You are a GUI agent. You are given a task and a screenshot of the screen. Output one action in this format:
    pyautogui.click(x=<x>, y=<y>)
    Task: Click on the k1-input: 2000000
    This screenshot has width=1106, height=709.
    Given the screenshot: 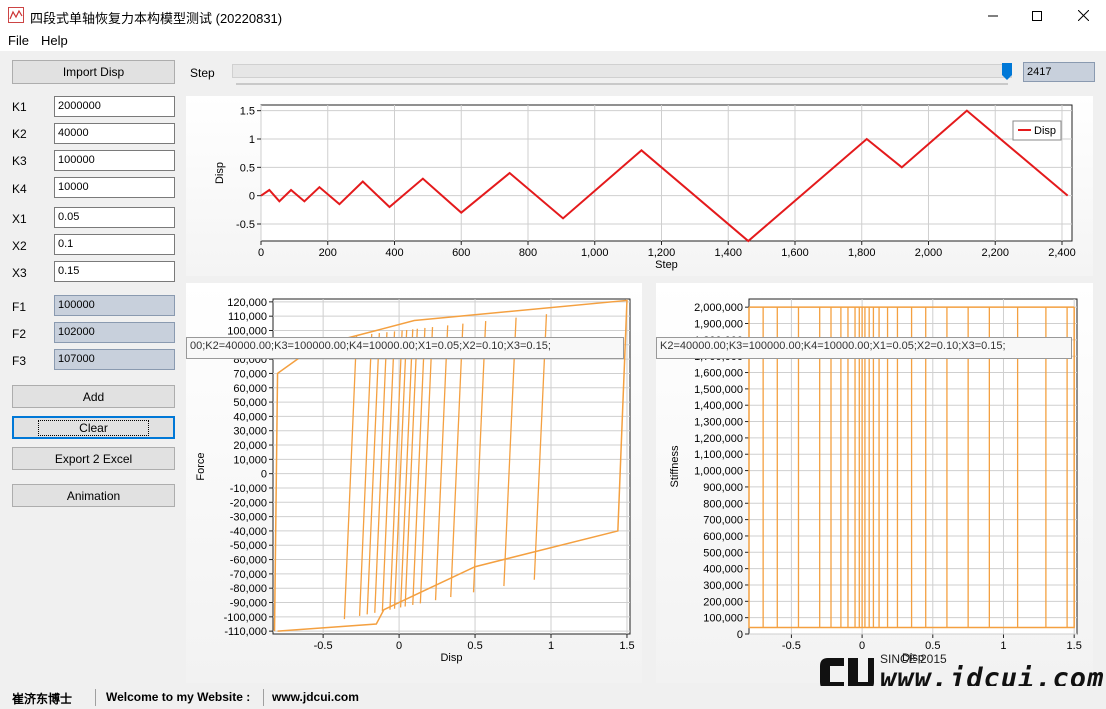 What is the action you would take?
    pyautogui.click(x=114, y=106)
    